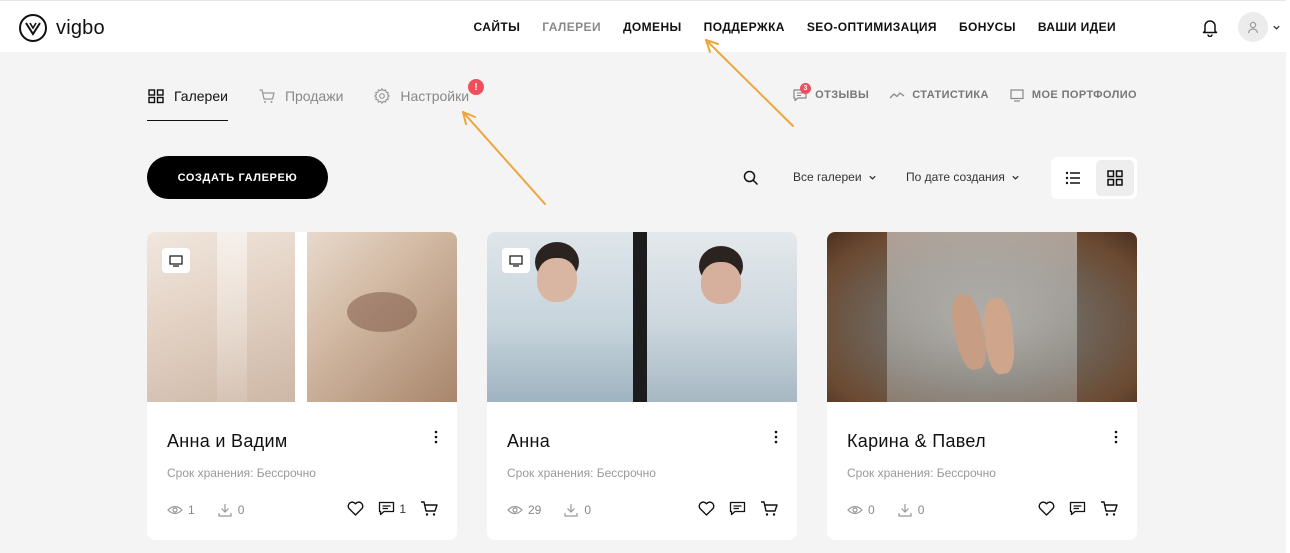 Image resolution: width=1290 pixels, height=553 pixels. I want to click on secondary-links: 3 ОТЗЫВЫ СТАТИСТИКА МОЕ ПОРТФОЛИО, so click(964, 93).